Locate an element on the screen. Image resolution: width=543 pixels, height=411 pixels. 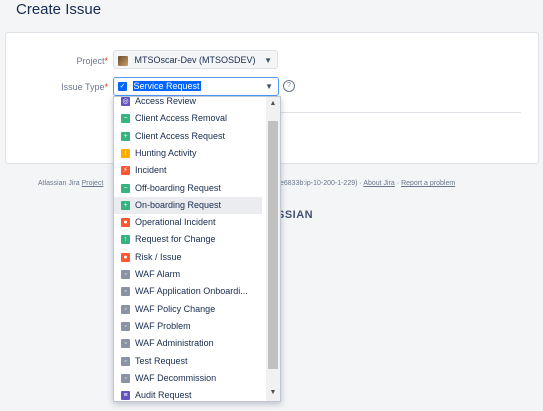
dropdown-option-label: Operational Incident is located at coordinates (175, 222).